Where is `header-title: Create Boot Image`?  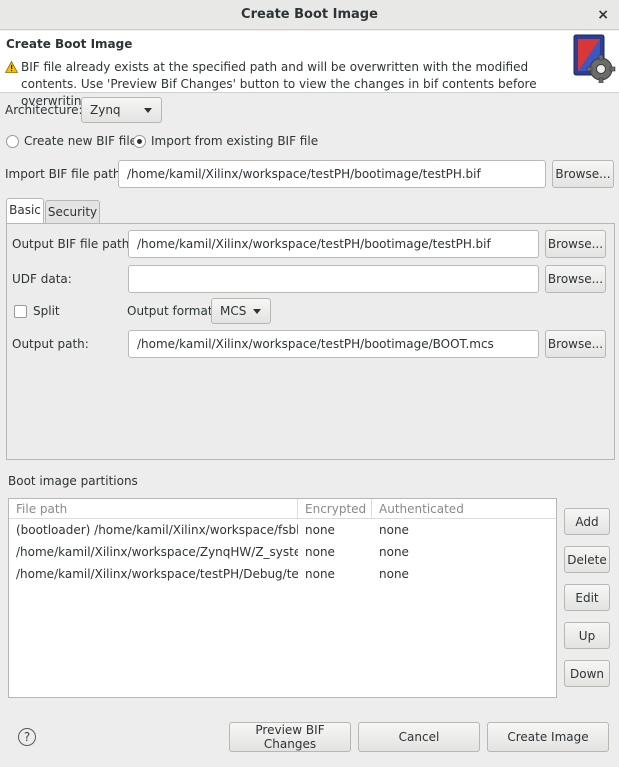
header-title: Create Boot Image is located at coordinates (69, 44).